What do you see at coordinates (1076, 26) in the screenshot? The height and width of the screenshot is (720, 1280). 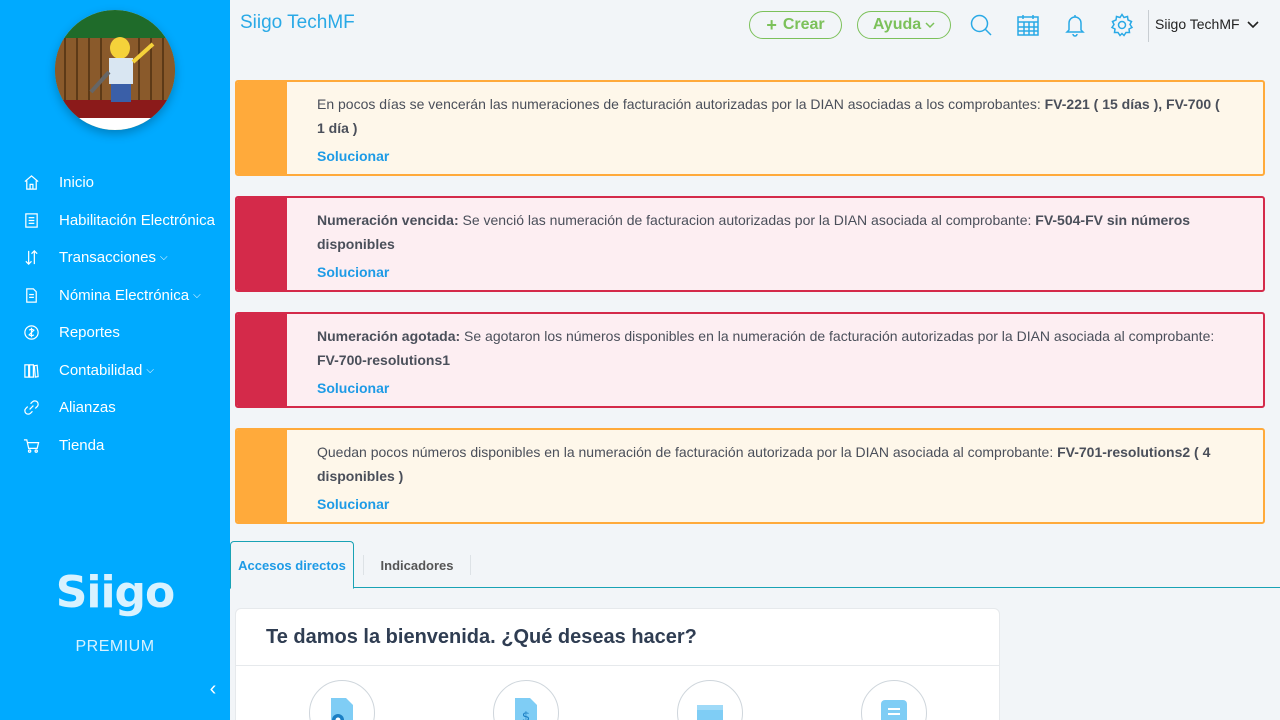 I see `bell-icon` at bounding box center [1076, 26].